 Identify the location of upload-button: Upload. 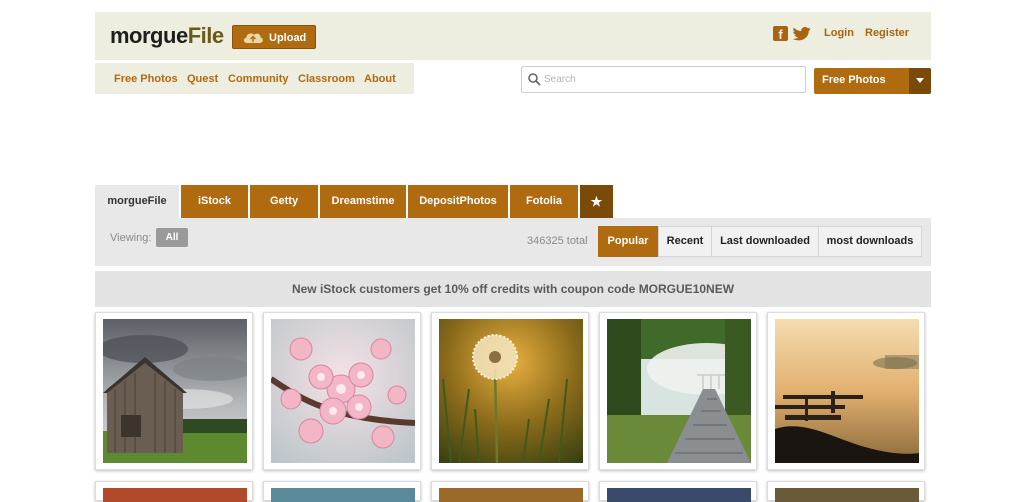
(274, 37).